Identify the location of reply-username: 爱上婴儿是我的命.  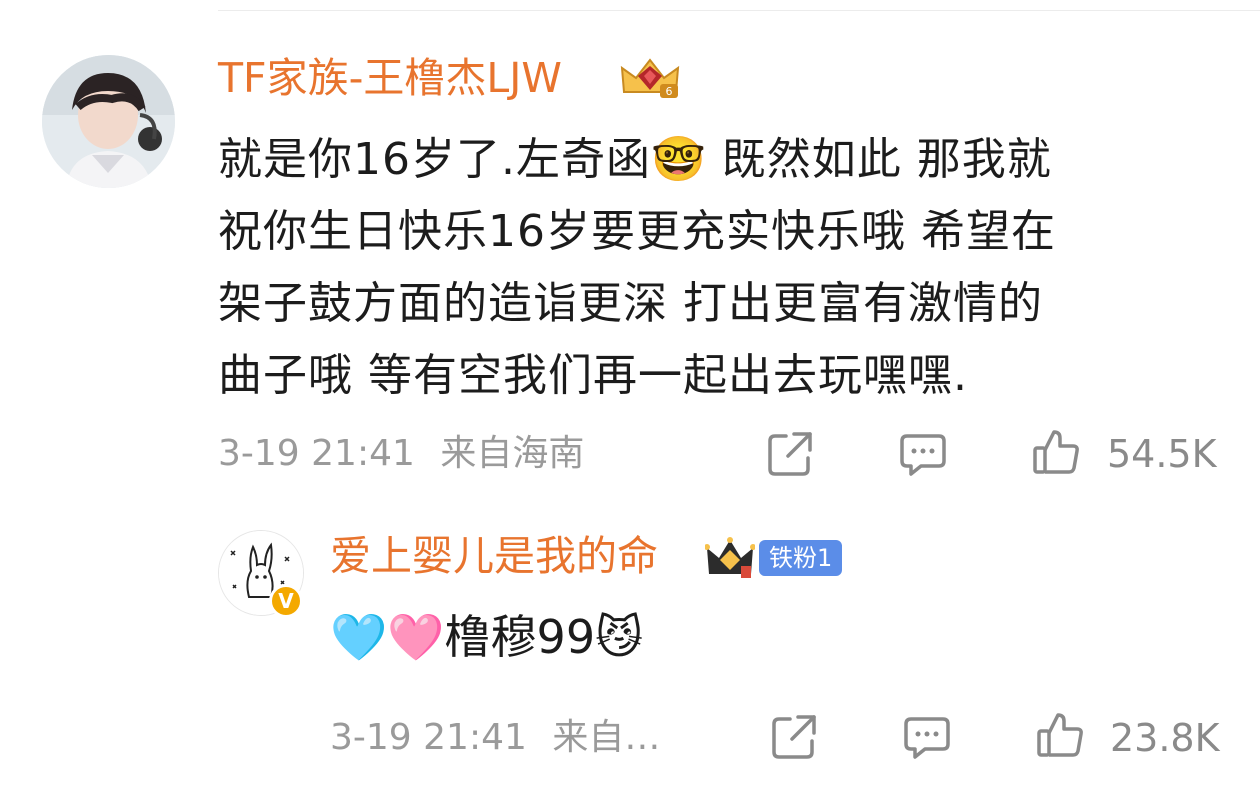
(494, 556).